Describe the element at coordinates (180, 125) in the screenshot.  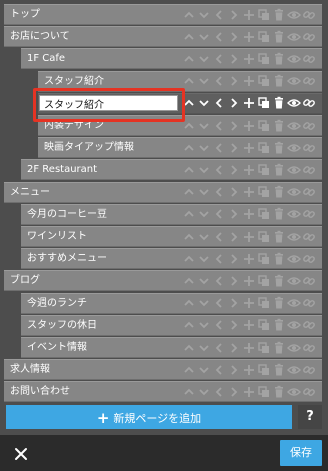
I see `tree-row: 内装デザイン` at that location.